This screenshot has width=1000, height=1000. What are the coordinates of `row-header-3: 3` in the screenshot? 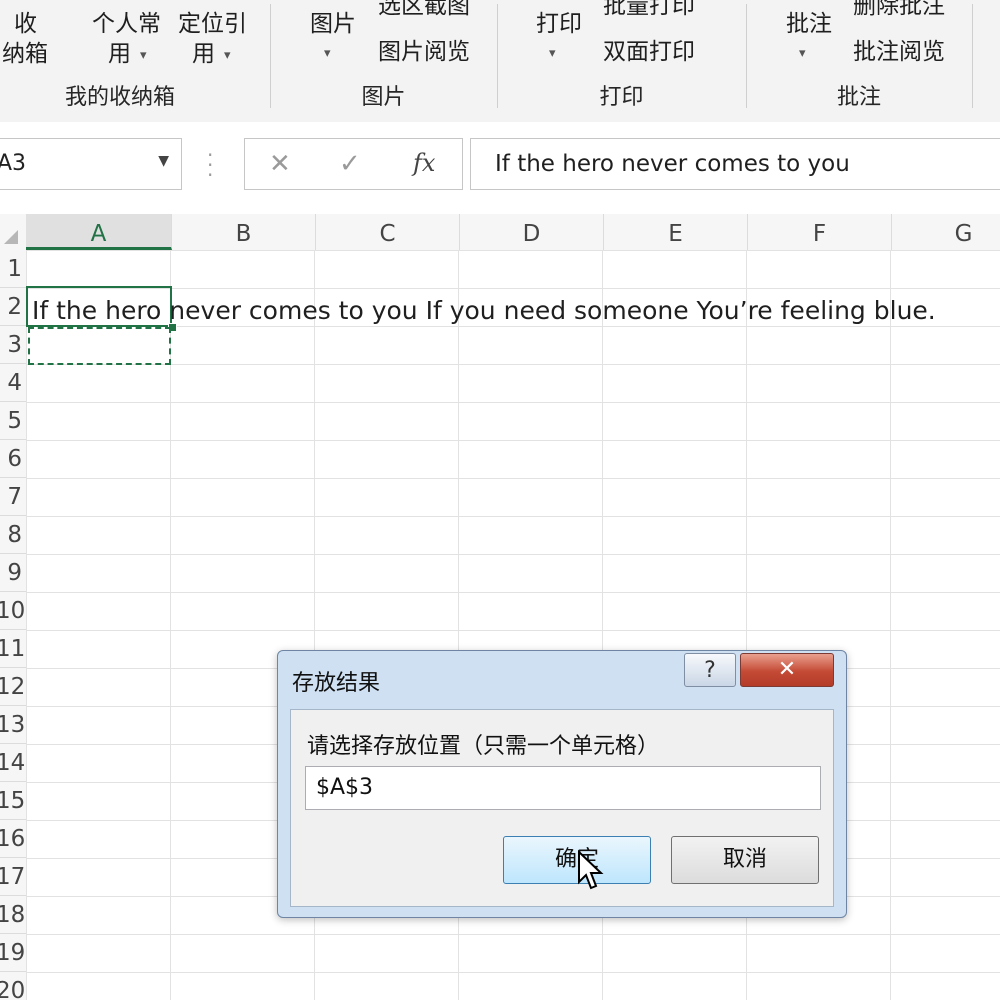 It's located at (13, 345).